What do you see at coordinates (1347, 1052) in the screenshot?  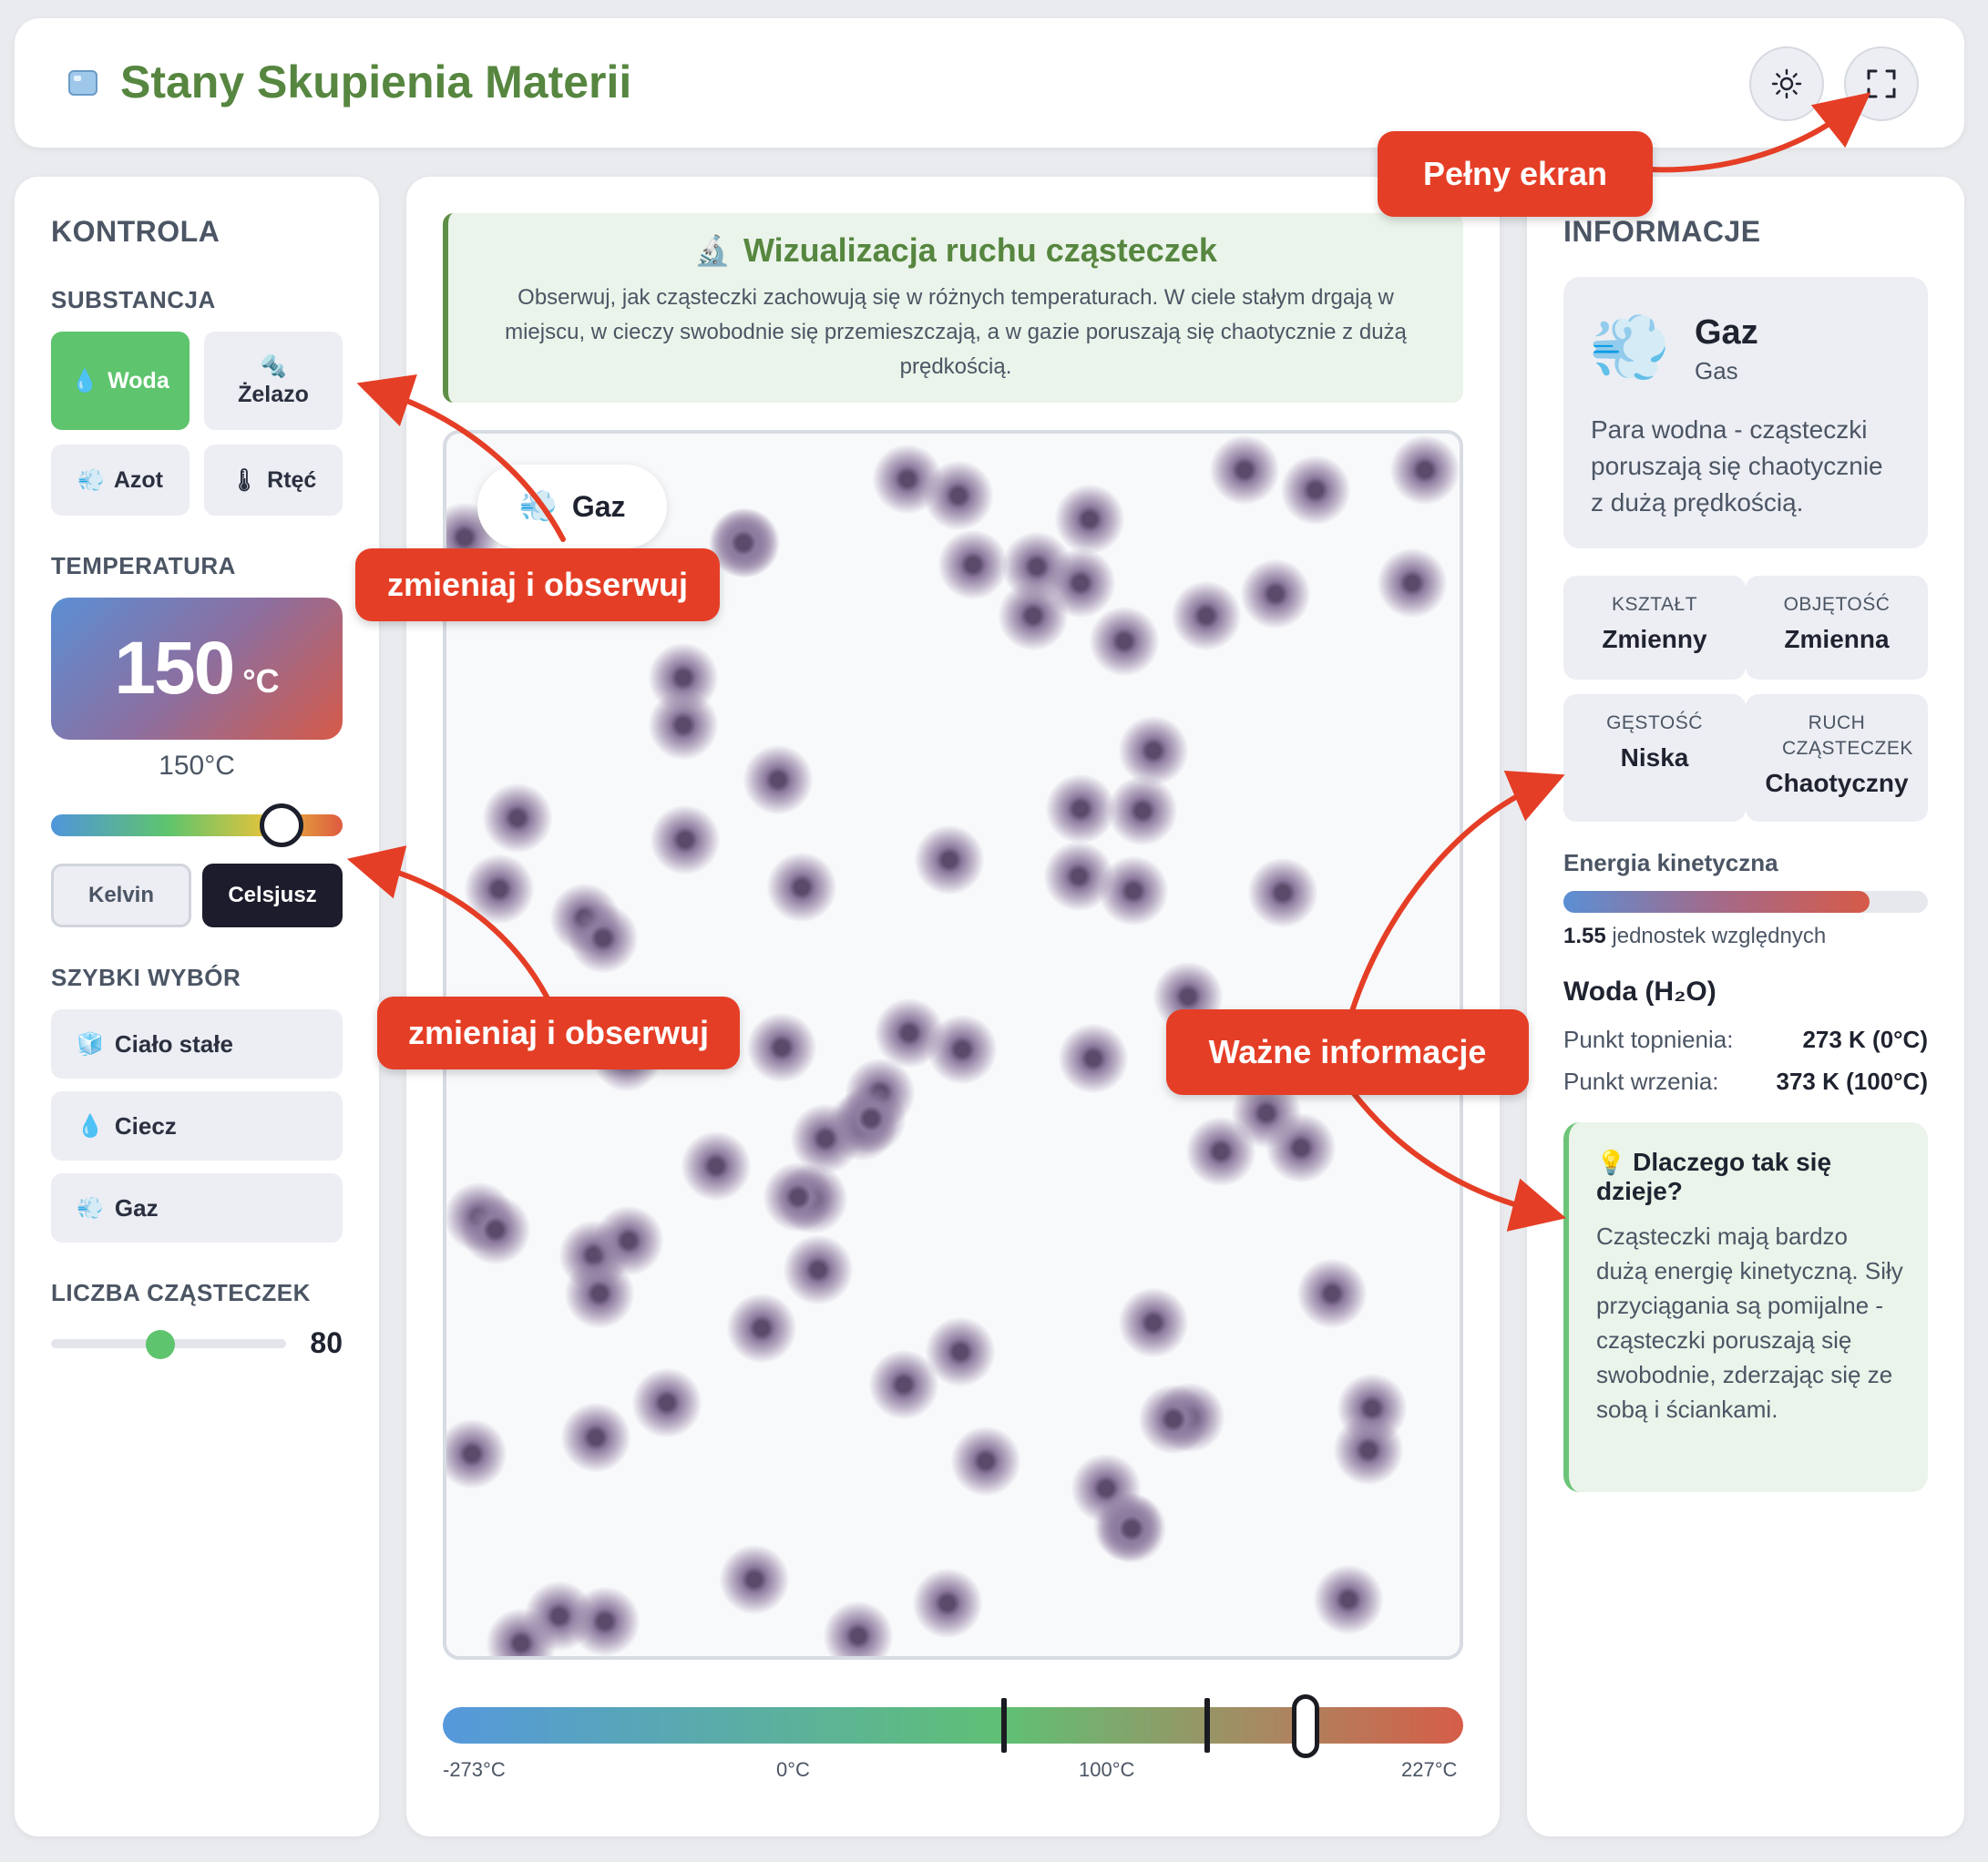 I see `callout-important-info: Ważne informacje` at bounding box center [1347, 1052].